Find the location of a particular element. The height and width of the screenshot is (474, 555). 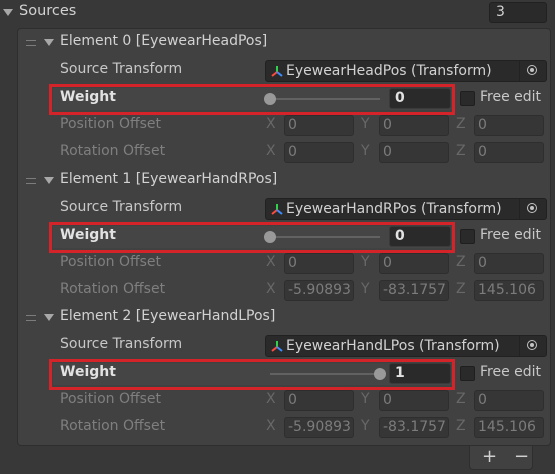

add-element-button: + is located at coordinates (489, 456).